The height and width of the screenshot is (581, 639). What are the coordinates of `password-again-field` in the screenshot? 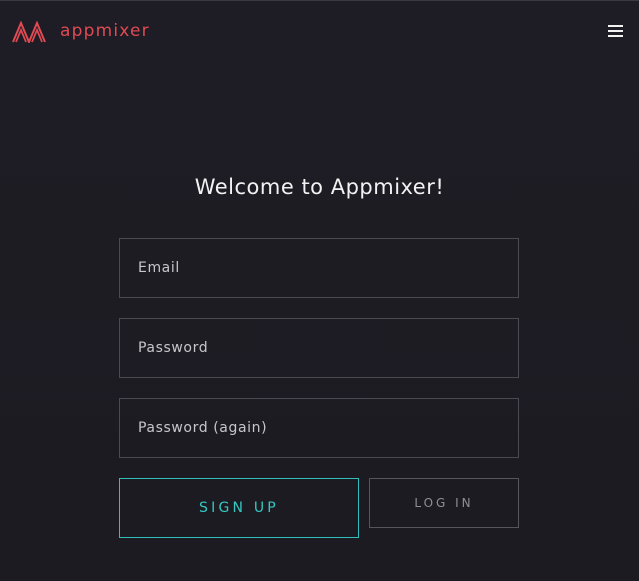 It's located at (319, 428).